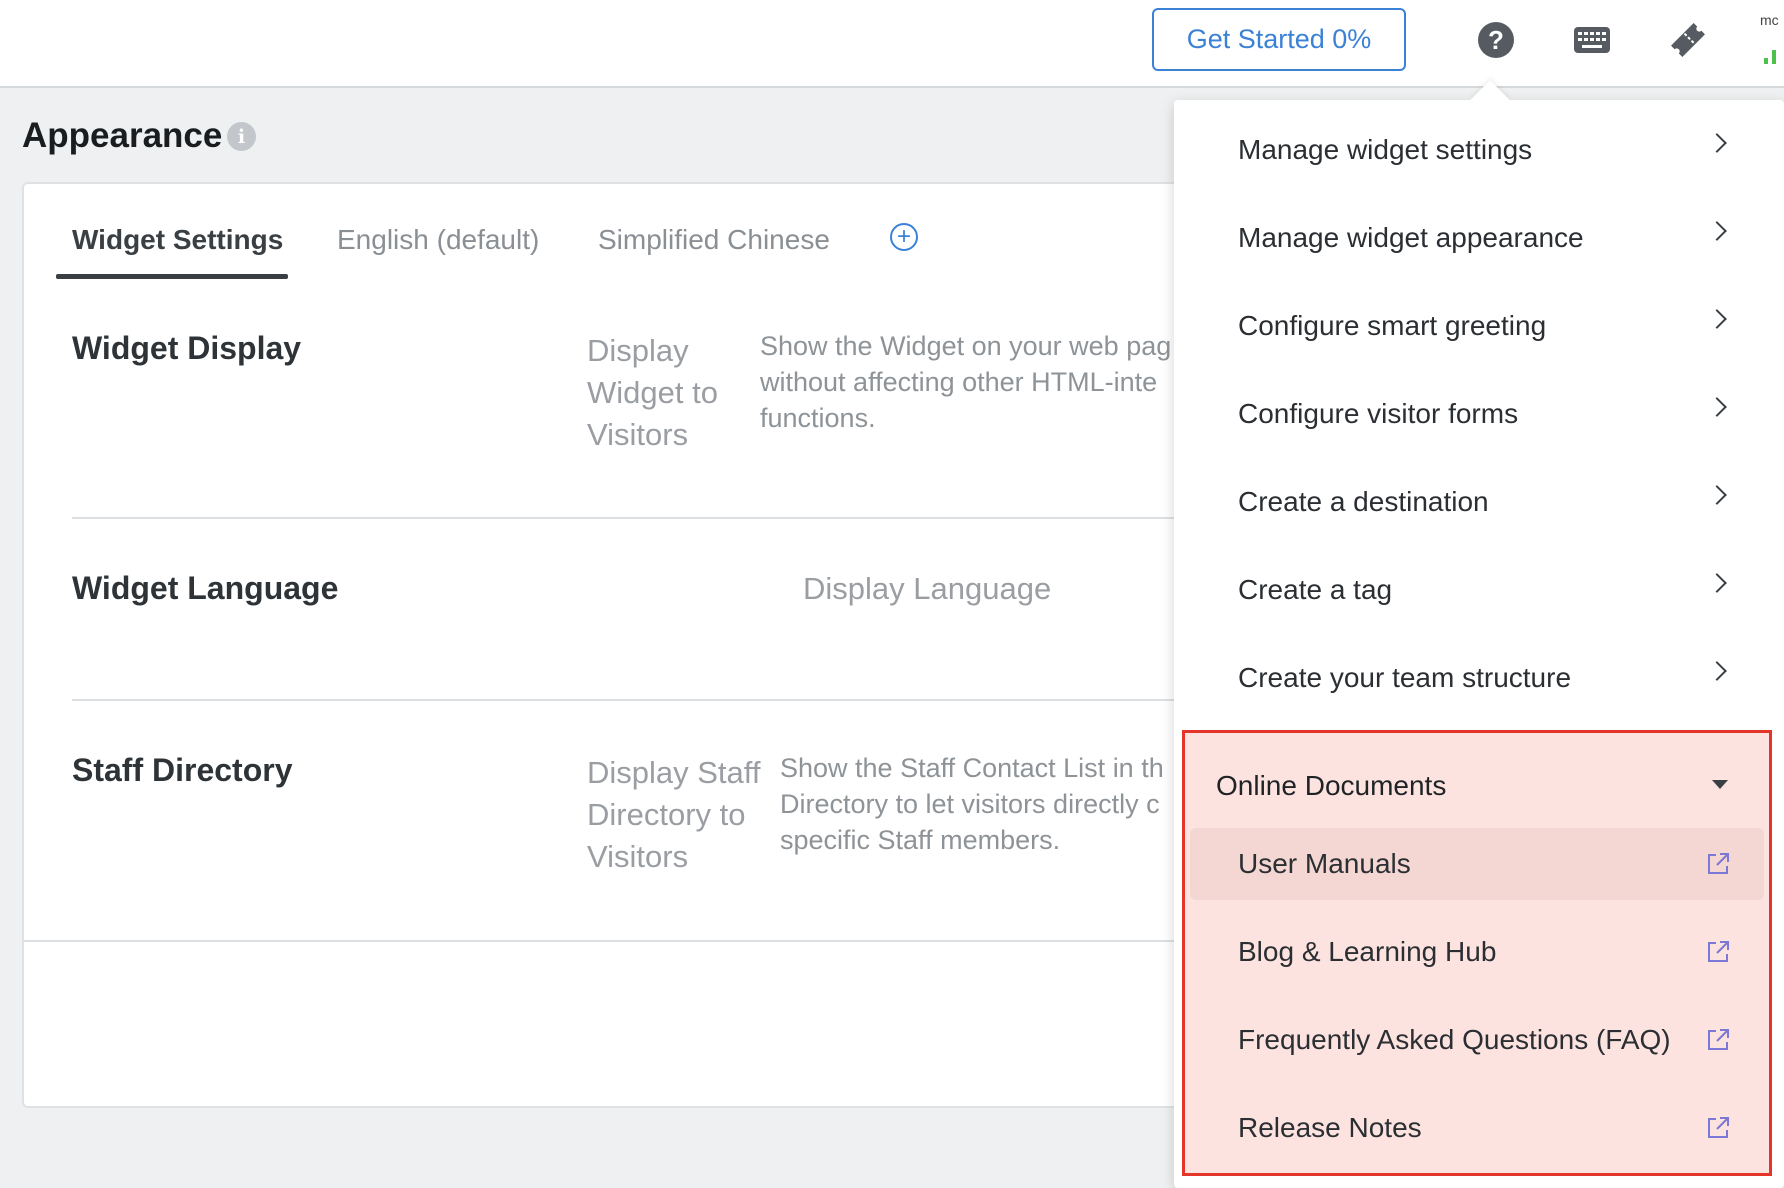 This screenshot has width=1784, height=1188. I want to click on help-icon: ?, so click(1496, 40).